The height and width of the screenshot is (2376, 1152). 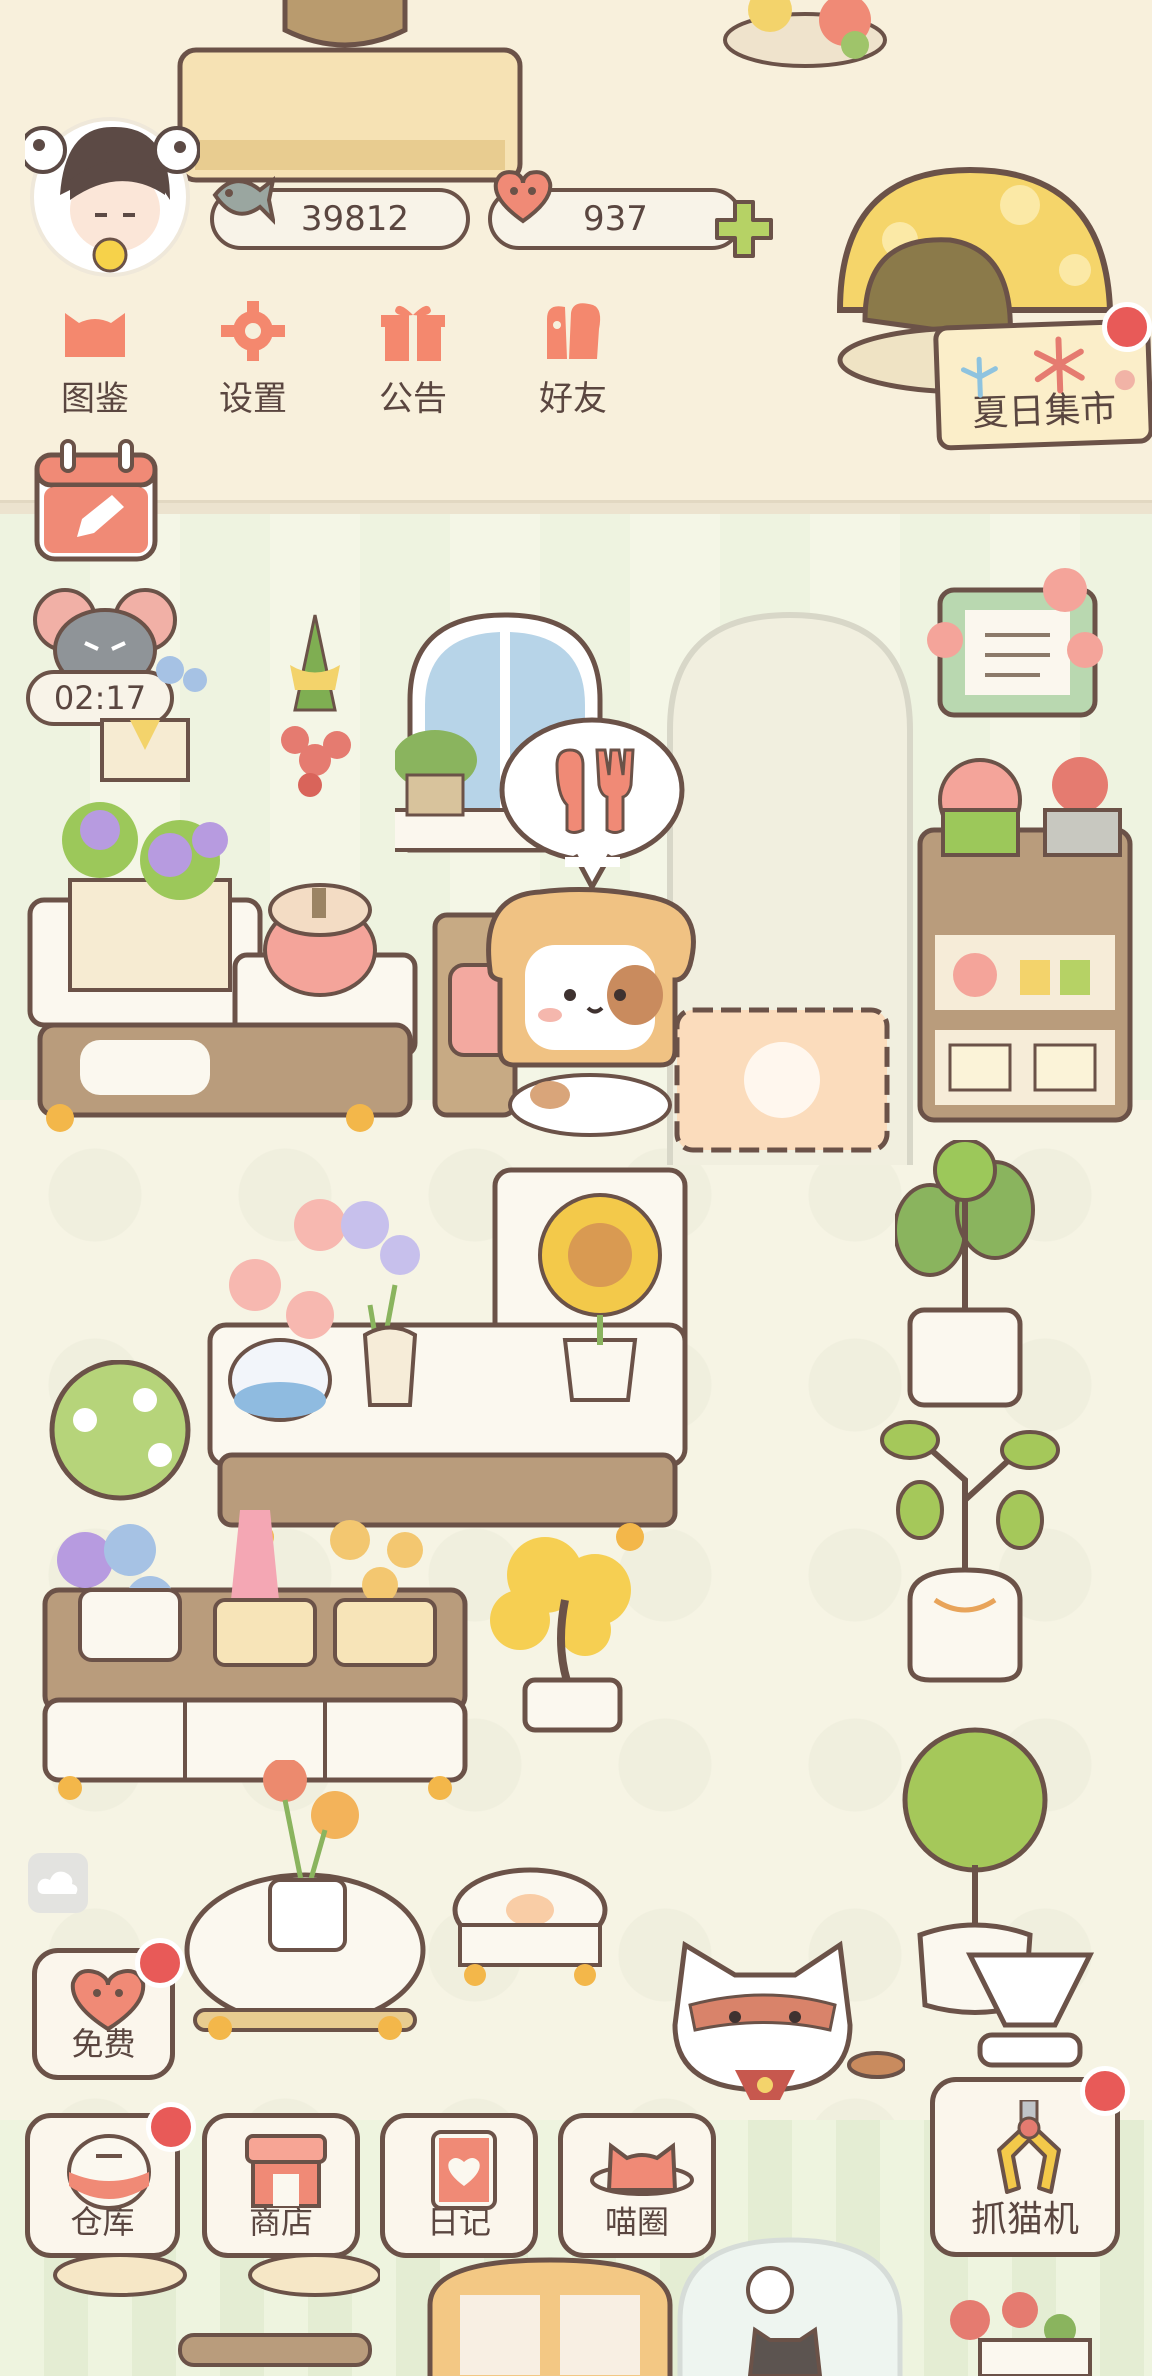 What do you see at coordinates (171, 2127) in the screenshot?
I see `warehouse-notification-dot` at bounding box center [171, 2127].